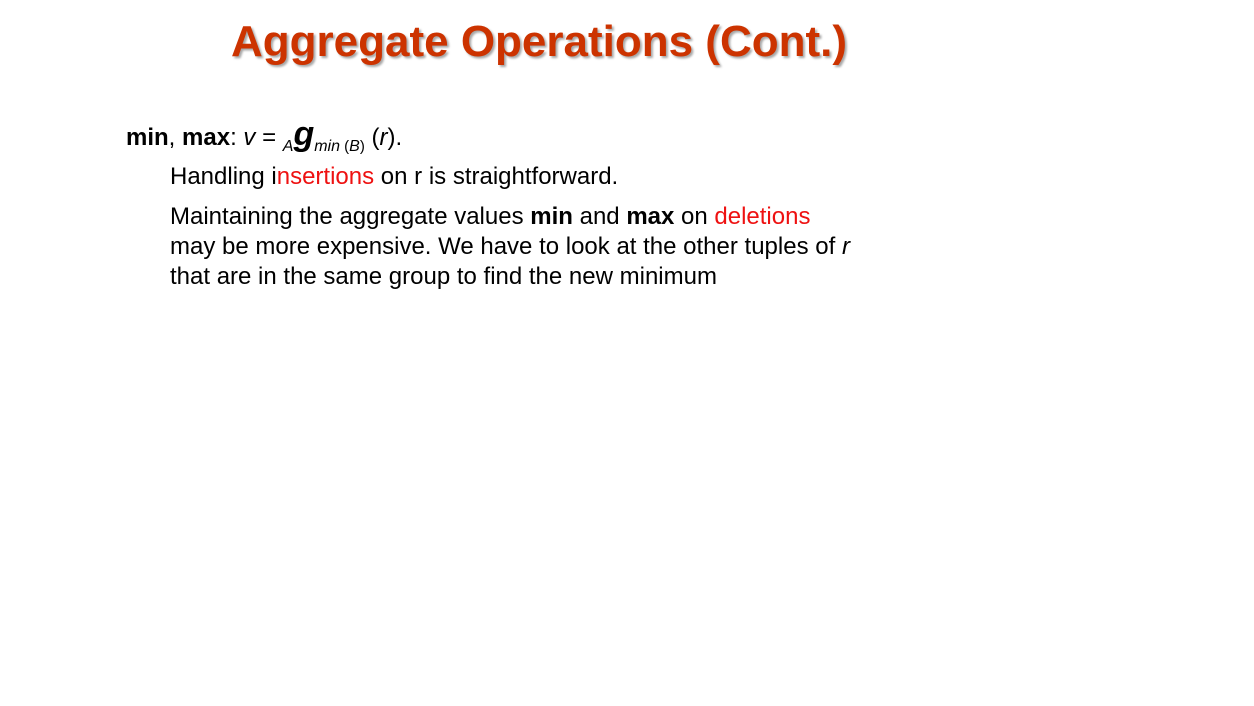  What do you see at coordinates (327, 146) in the screenshot?
I see `agg-func-subscript: min` at bounding box center [327, 146].